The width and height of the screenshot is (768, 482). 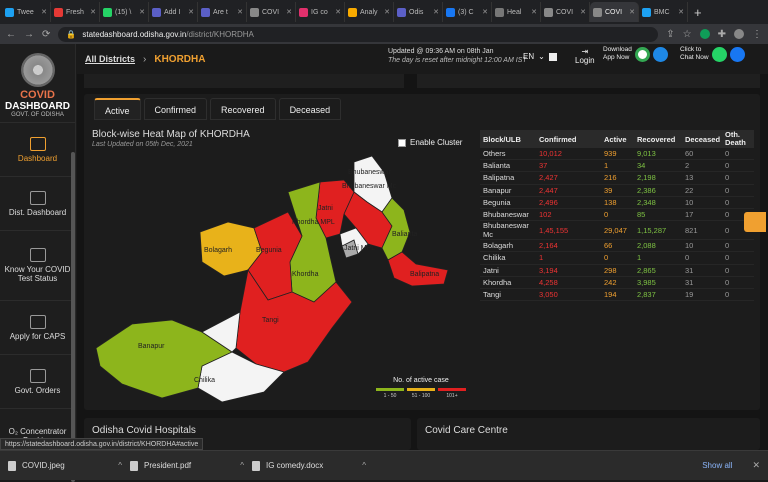 I want to click on login-button: ⇥ Login, so click(x=585, y=56).